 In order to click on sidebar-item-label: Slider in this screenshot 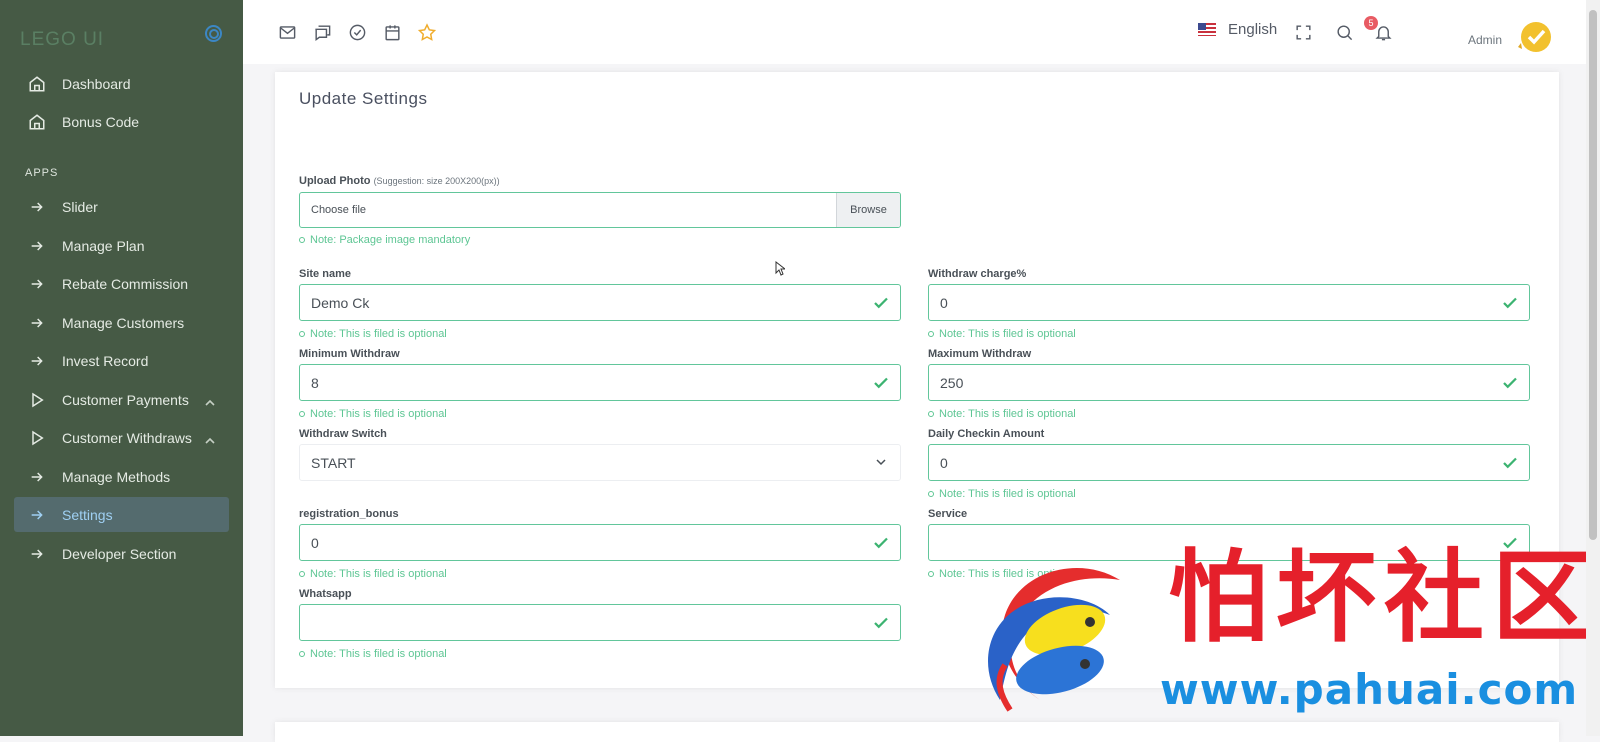, I will do `click(80, 206)`.